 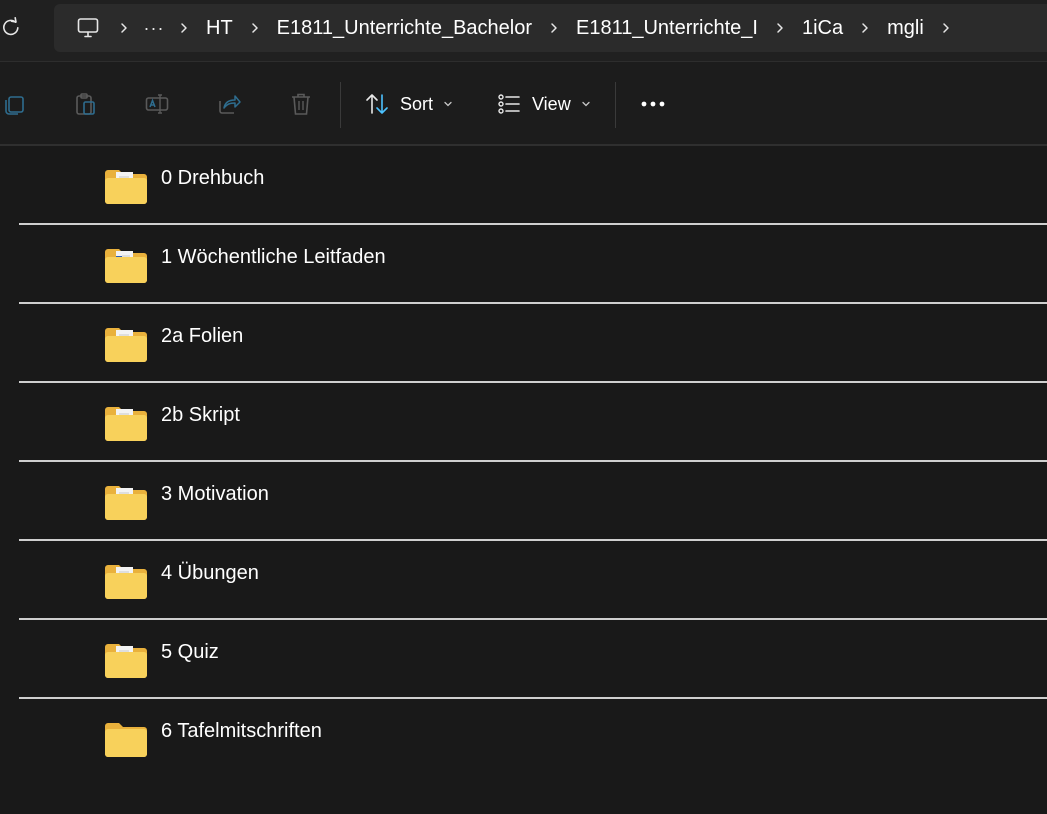 I want to click on this-pc-button, so click(x=88, y=28).